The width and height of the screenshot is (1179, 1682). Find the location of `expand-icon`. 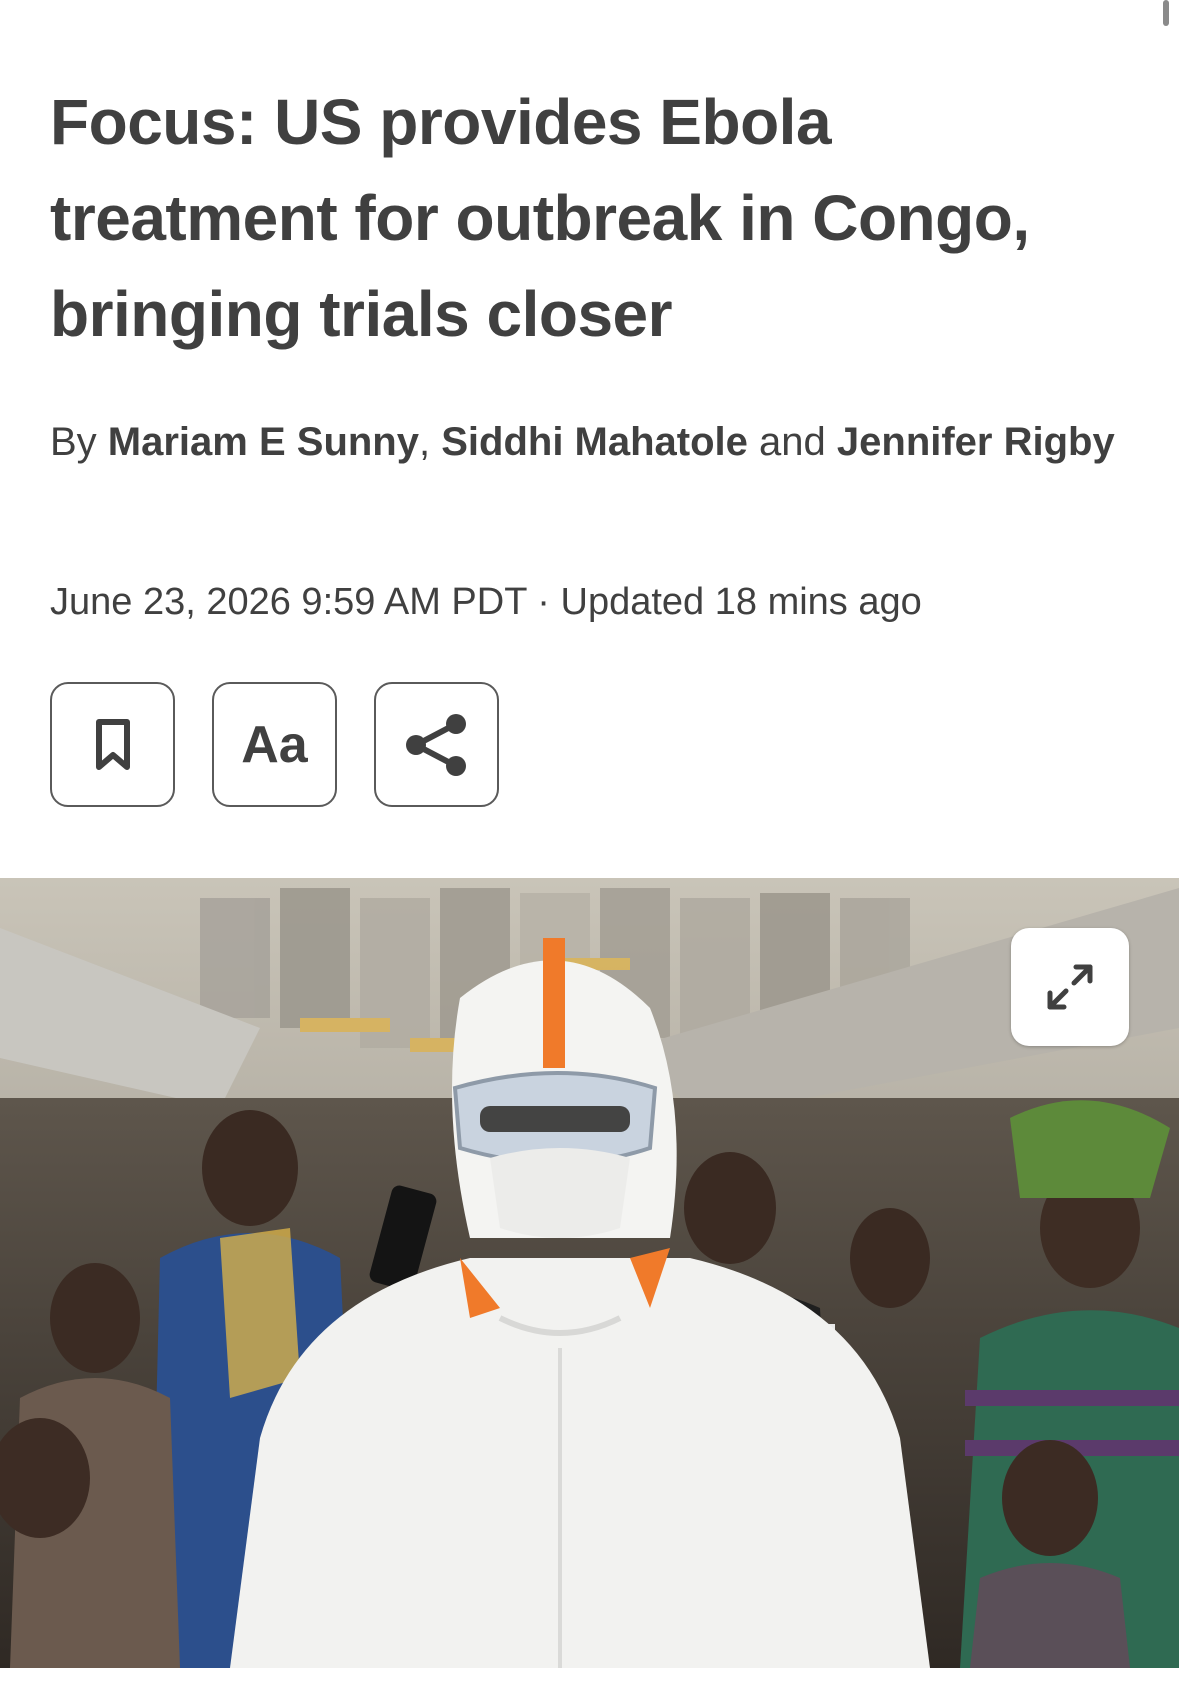

expand-icon is located at coordinates (1070, 987).